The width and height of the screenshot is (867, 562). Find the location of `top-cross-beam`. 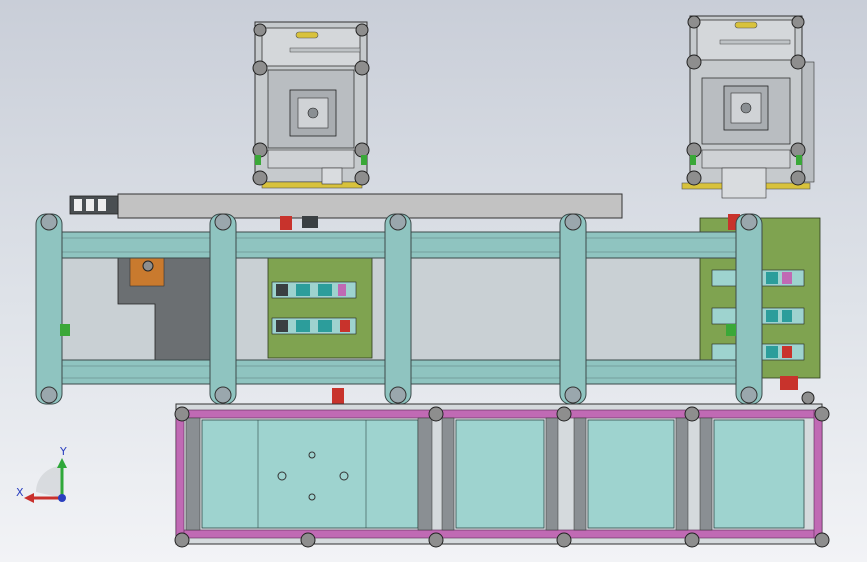

top-cross-beam is located at coordinates (346, 211).